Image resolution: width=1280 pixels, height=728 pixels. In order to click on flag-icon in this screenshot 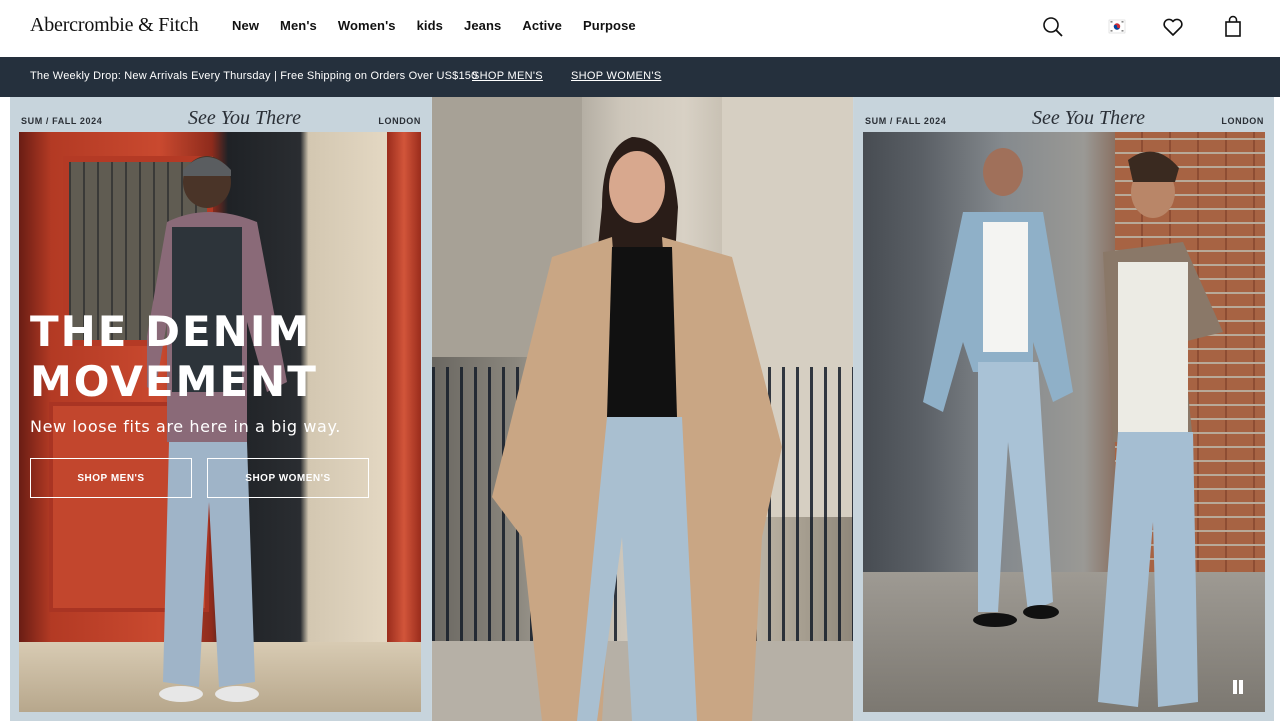, I will do `click(1117, 27)`.